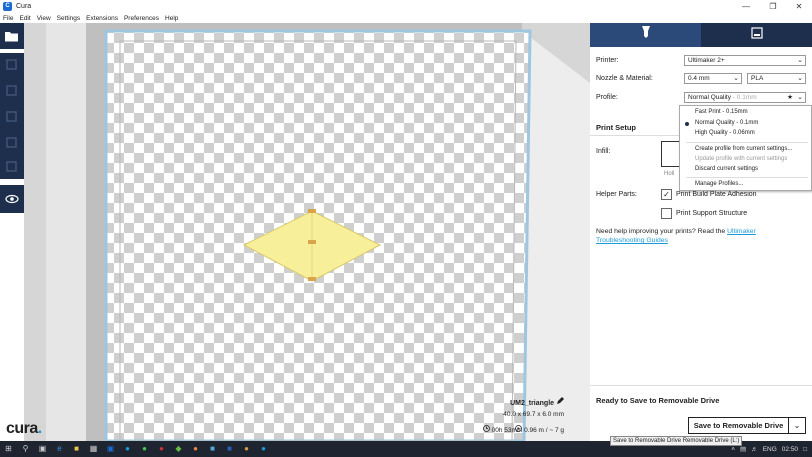 The height and width of the screenshot is (457, 812). What do you see at coordinates (8, 18) in the screenshot?
I see `menu-file: File` at bounding box center [8, 18].